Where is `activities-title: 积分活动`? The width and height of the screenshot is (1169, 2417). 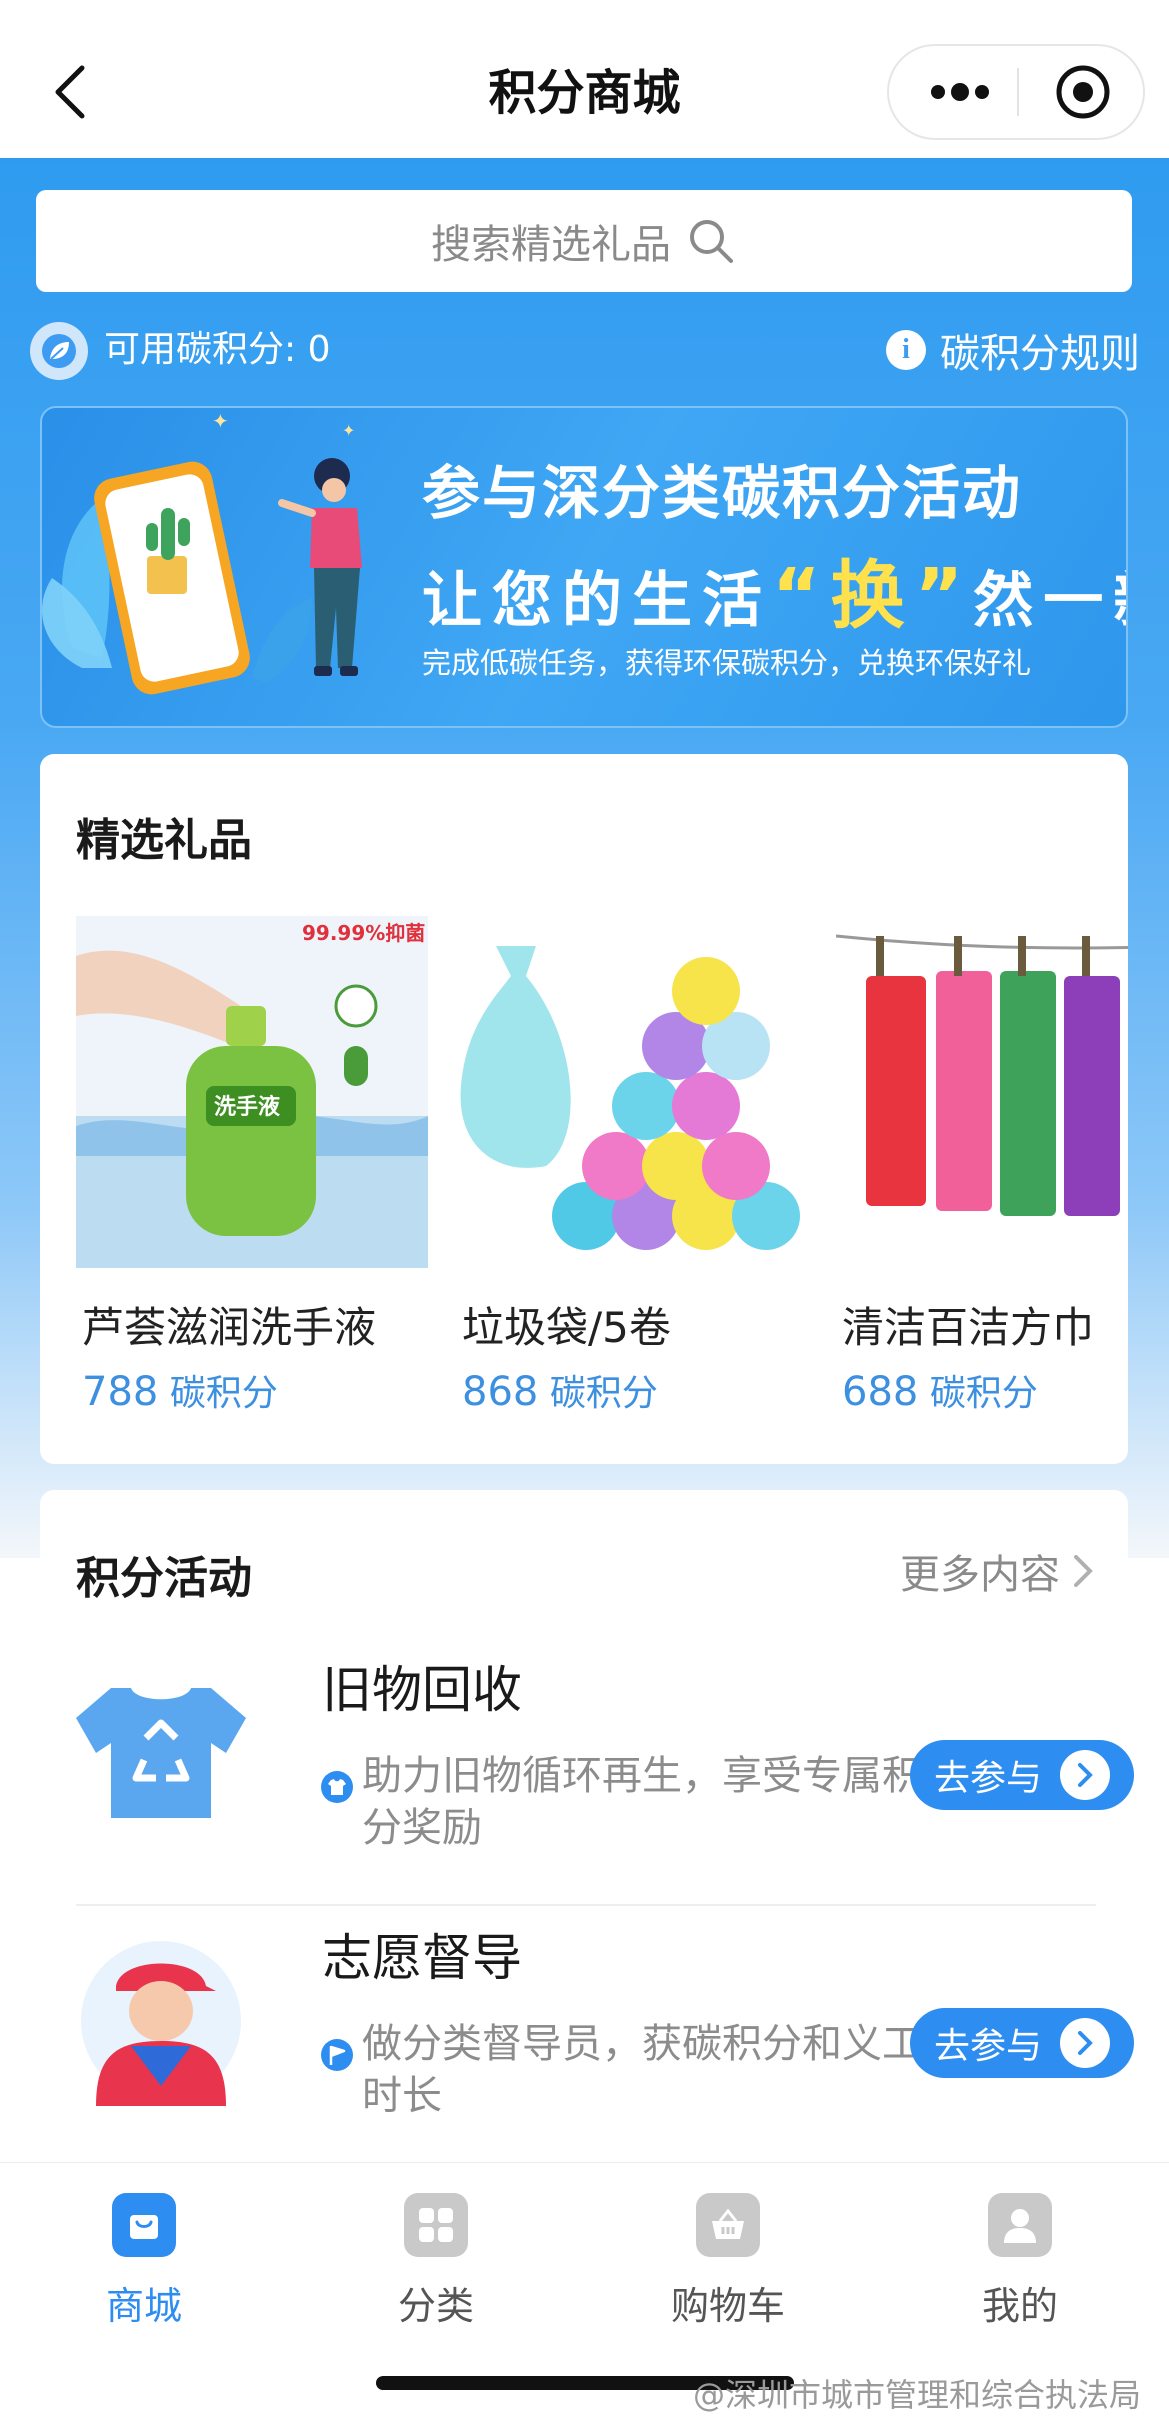
activities-title: 积分活动 is located at coordinates (164, 1578).